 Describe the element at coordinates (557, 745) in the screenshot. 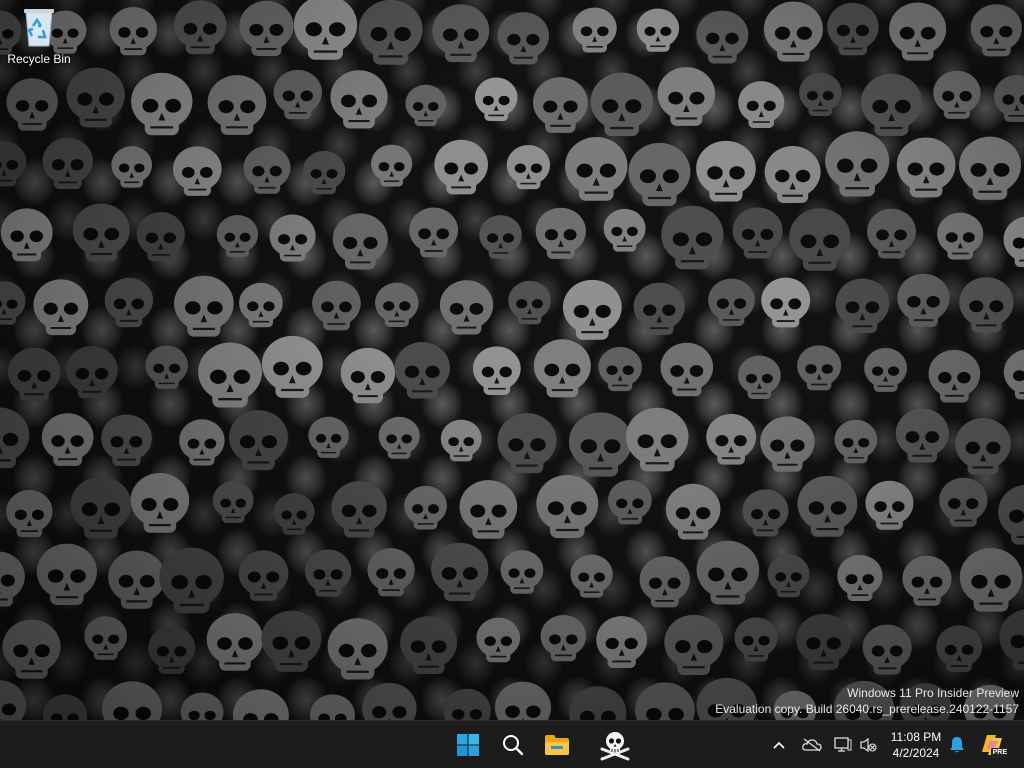

I see `file-explorer-button` at that location.